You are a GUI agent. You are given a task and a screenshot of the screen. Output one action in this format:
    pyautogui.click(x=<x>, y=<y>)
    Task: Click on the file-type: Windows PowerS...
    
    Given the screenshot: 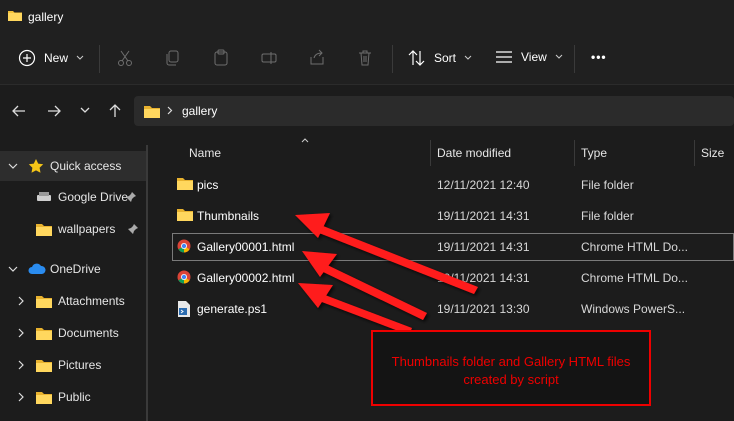 What is the action you would take?
    pyautogui.click(x=633, y=309)
    